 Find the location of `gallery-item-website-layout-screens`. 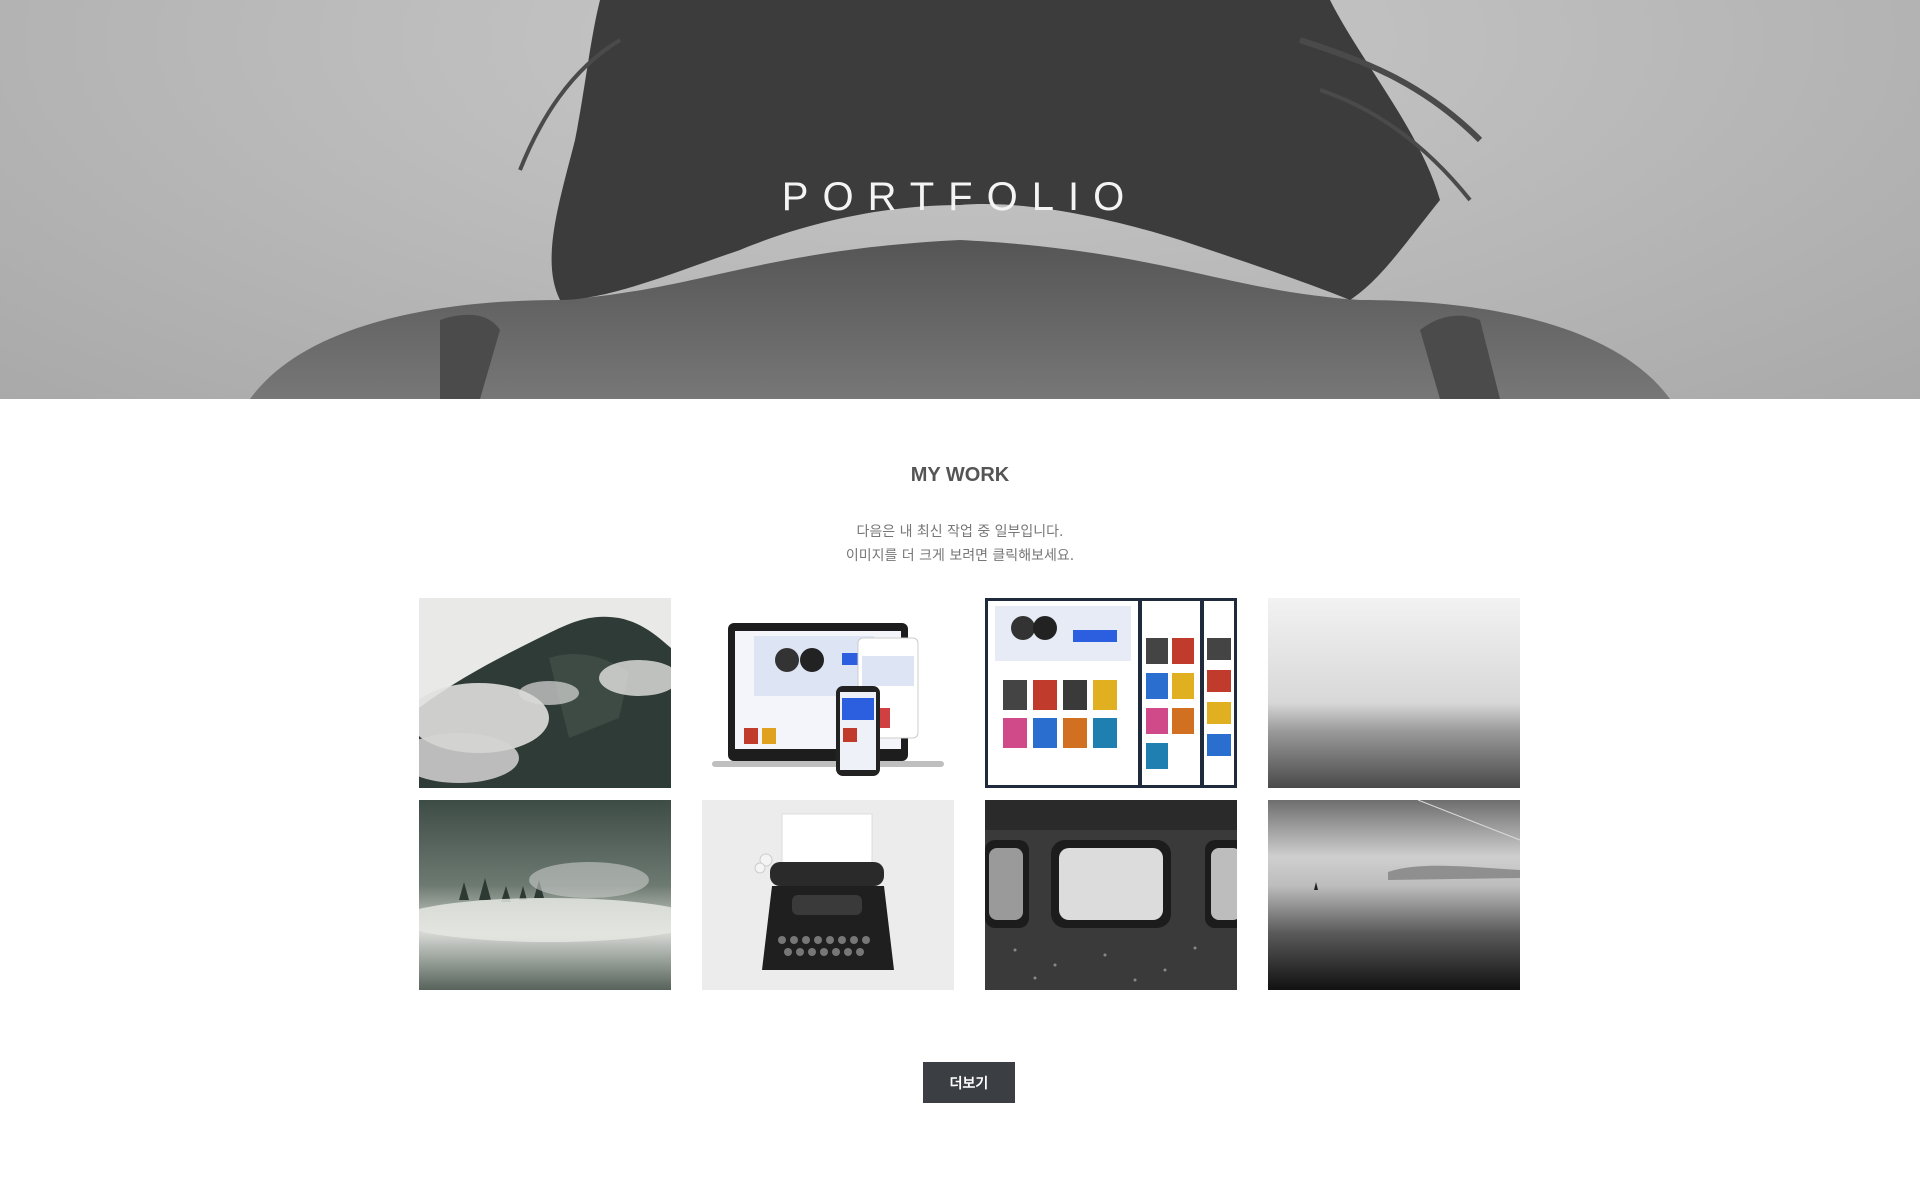

gallery-item-website-layout-screens is located at coordinates (1111, 693).